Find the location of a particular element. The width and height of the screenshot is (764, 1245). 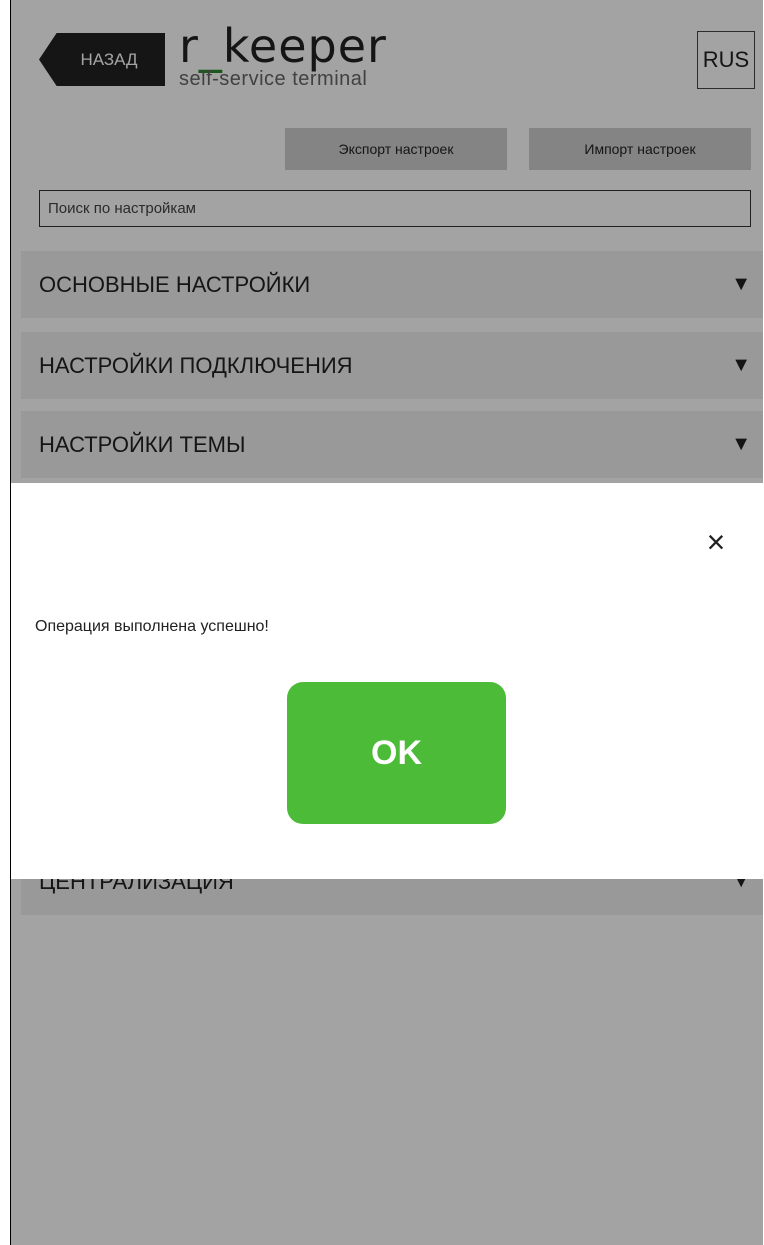

close-icon: × is located at coordinates (716, 542).